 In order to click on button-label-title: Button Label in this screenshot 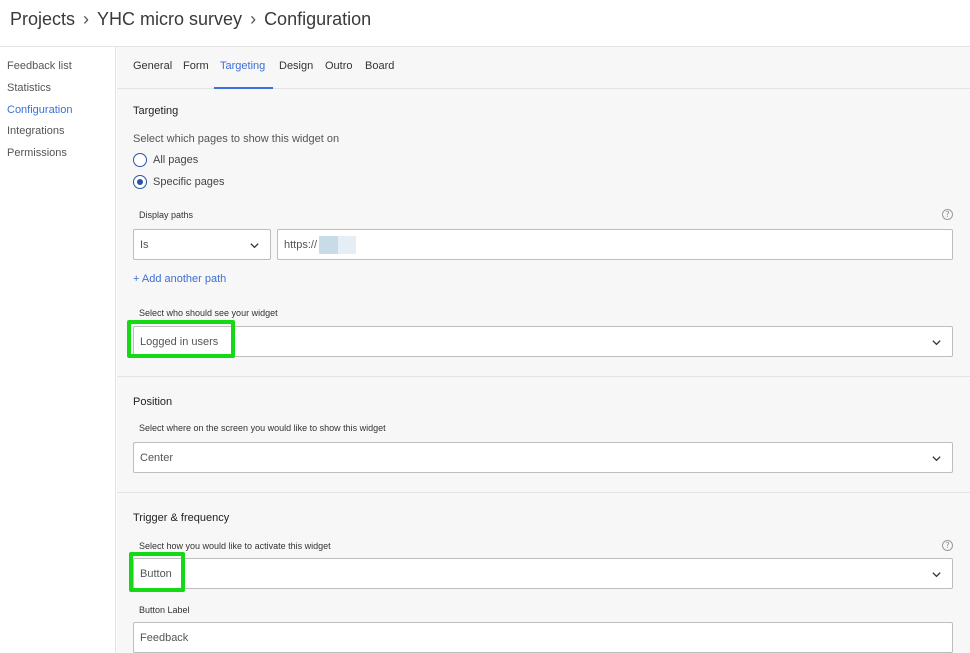, I will do `click(164, 610)`.